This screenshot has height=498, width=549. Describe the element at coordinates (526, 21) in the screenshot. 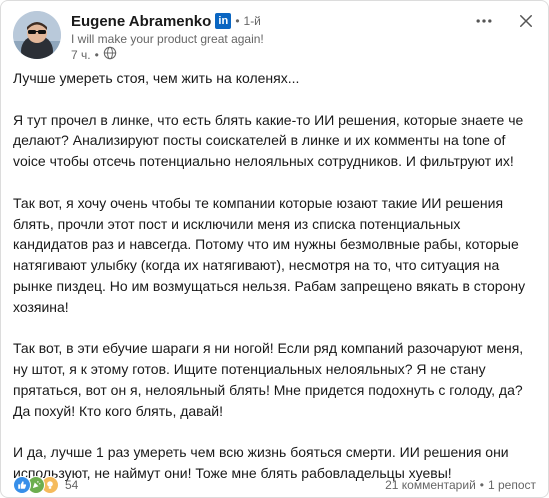

I see `close-icon` at that location.